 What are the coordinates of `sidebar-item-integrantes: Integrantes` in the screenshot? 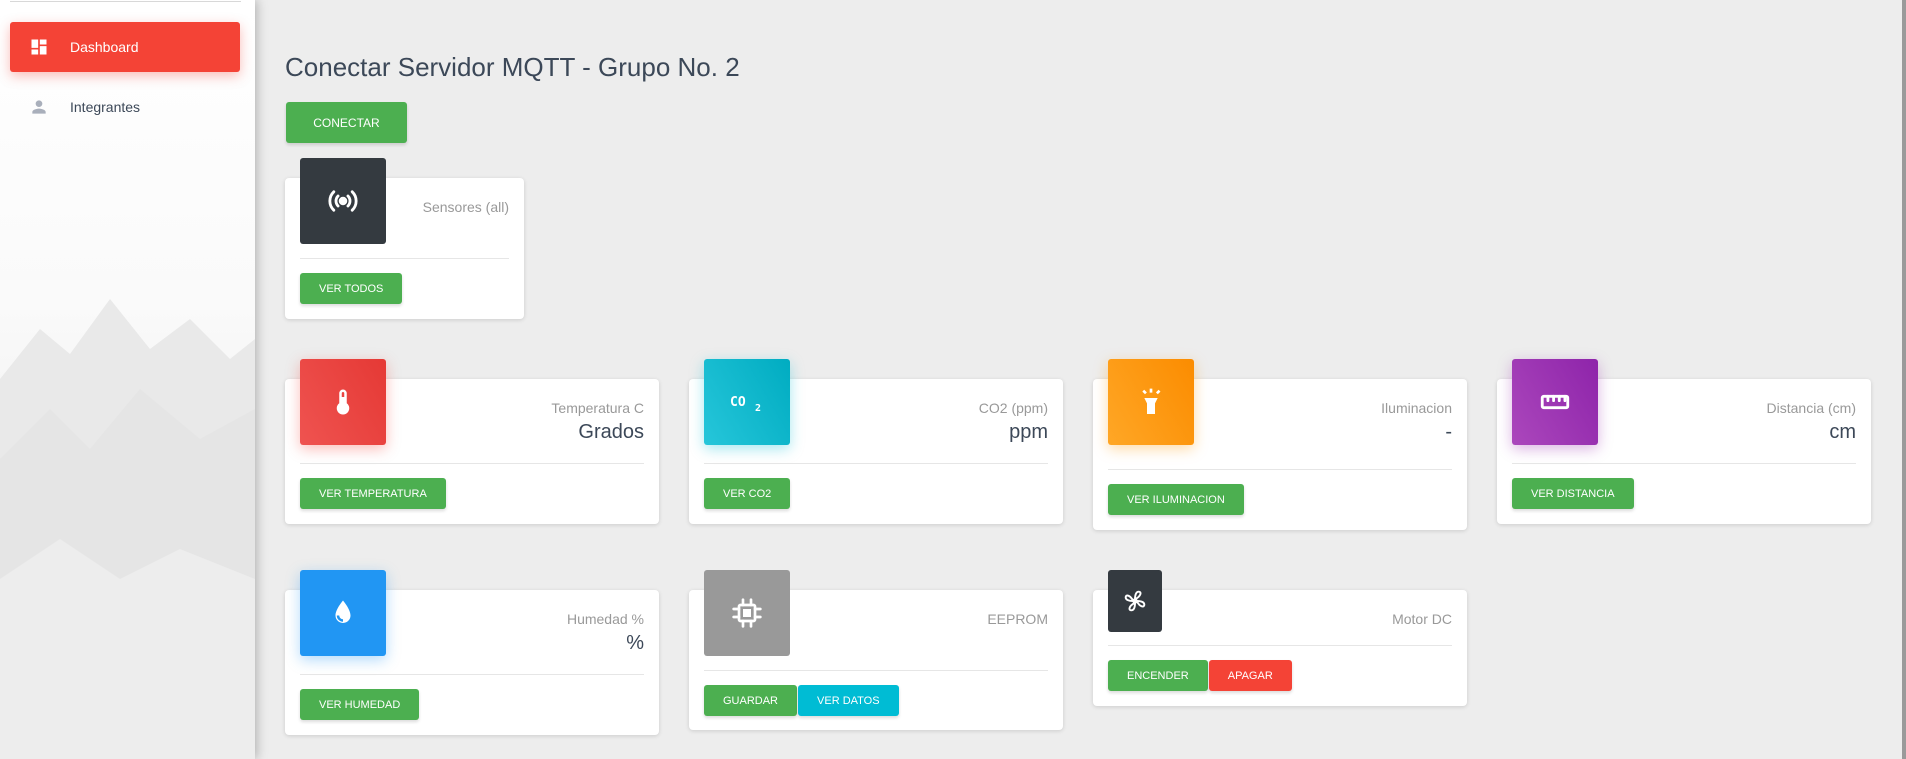 It's located at (125, 107).